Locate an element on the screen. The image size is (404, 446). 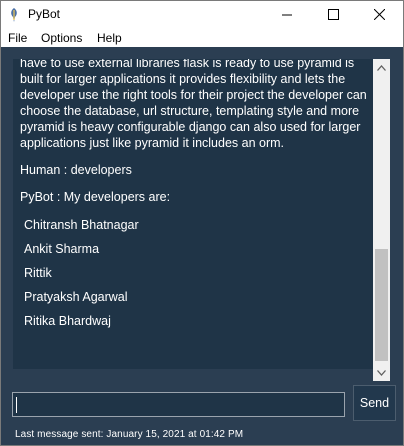
scroll-up-button is located at coordinates (381, 67).